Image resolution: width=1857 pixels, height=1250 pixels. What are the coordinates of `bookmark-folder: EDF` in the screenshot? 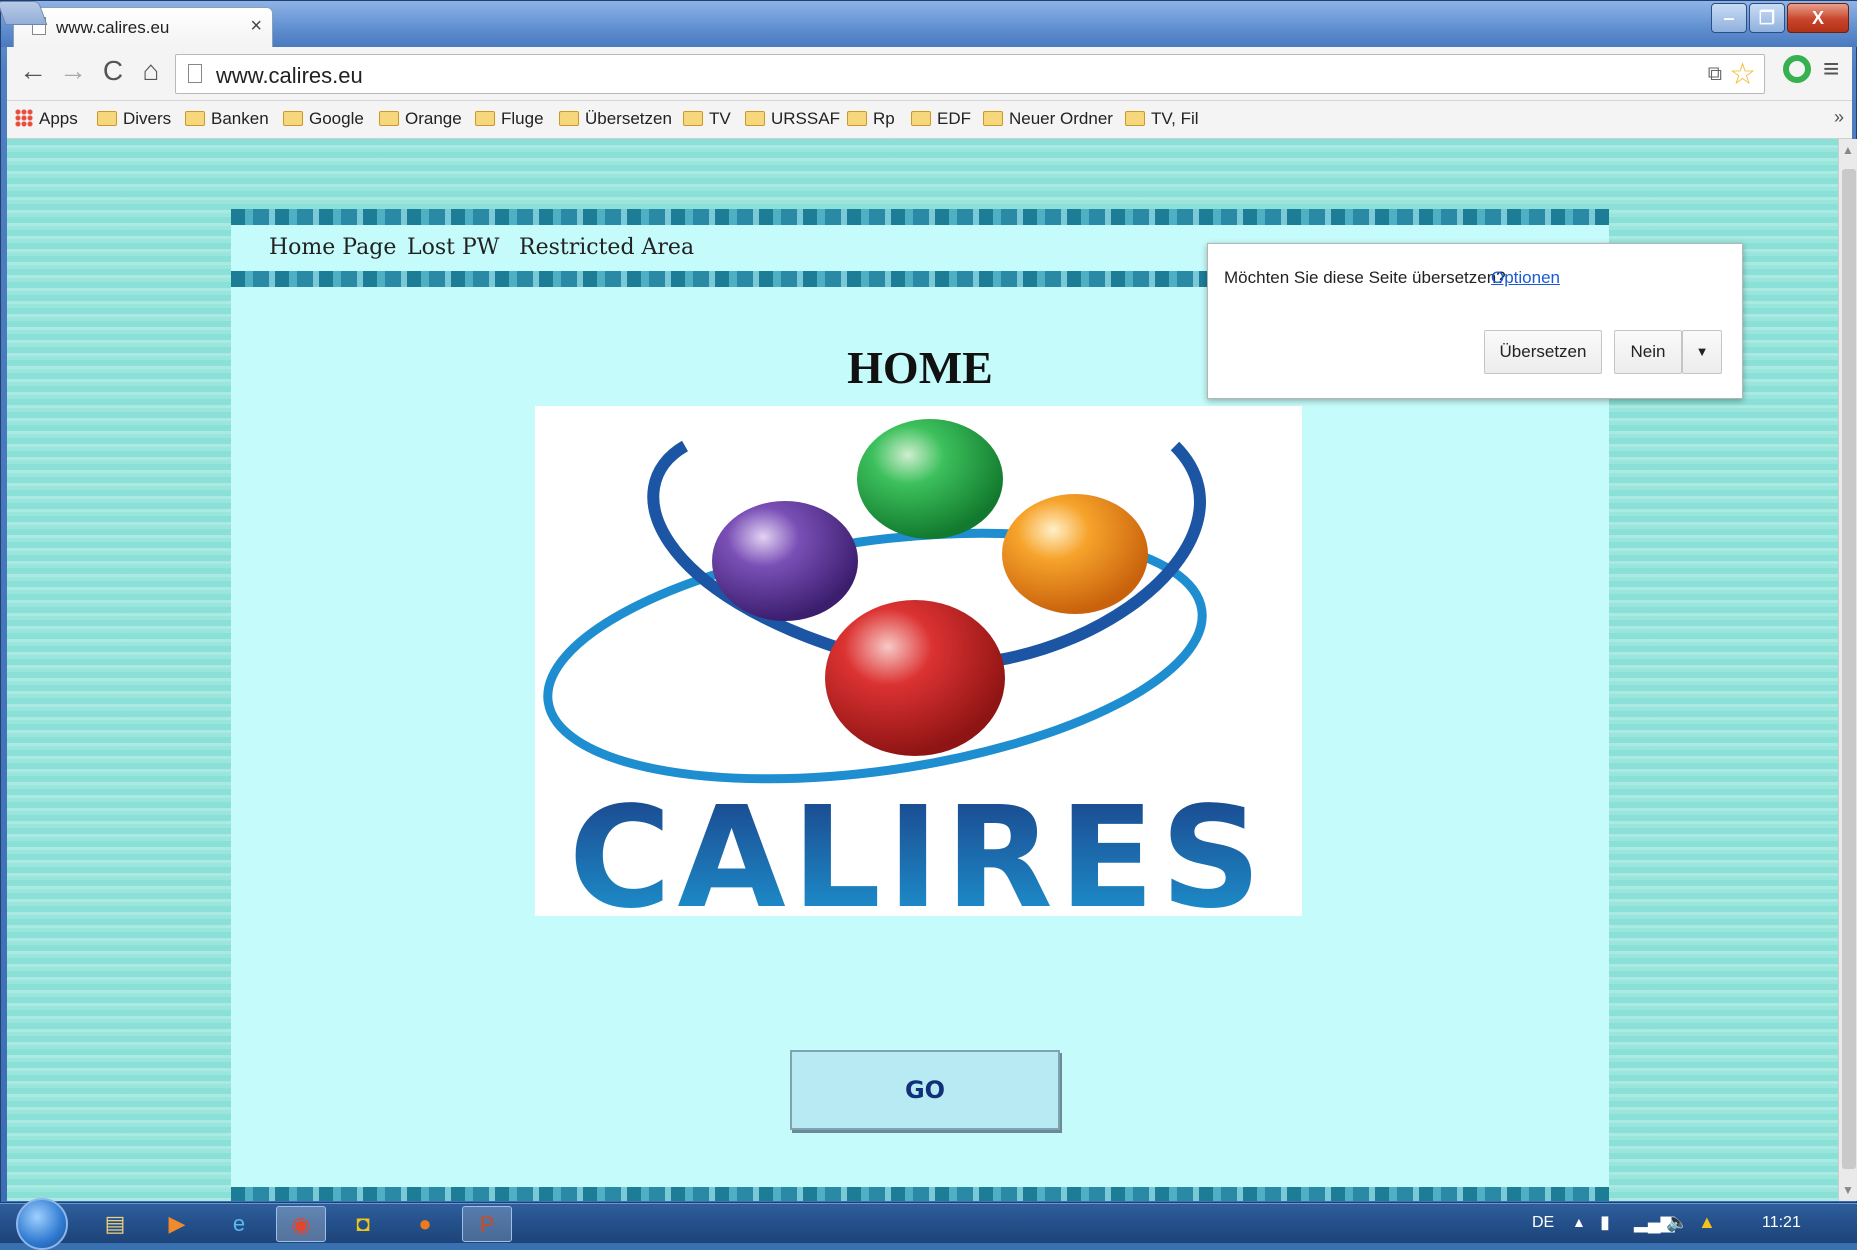 It's located at (941, 121).